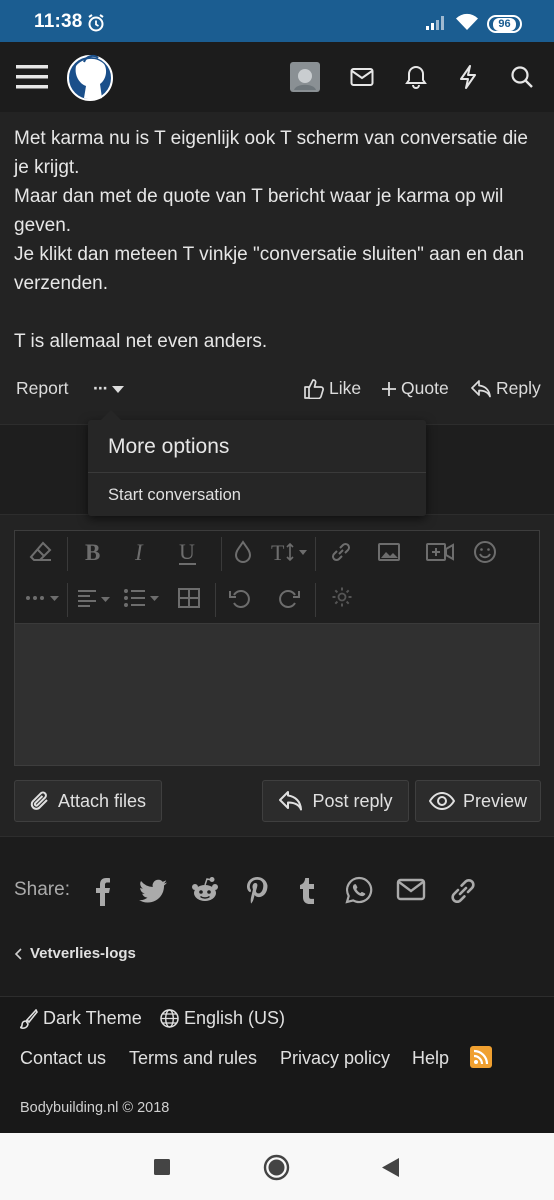 The image size is (554, 1200). What do you see at coordinates (96, 23) in the screenshot?
I see `alarm-icon` at bounding box center [96, 23].